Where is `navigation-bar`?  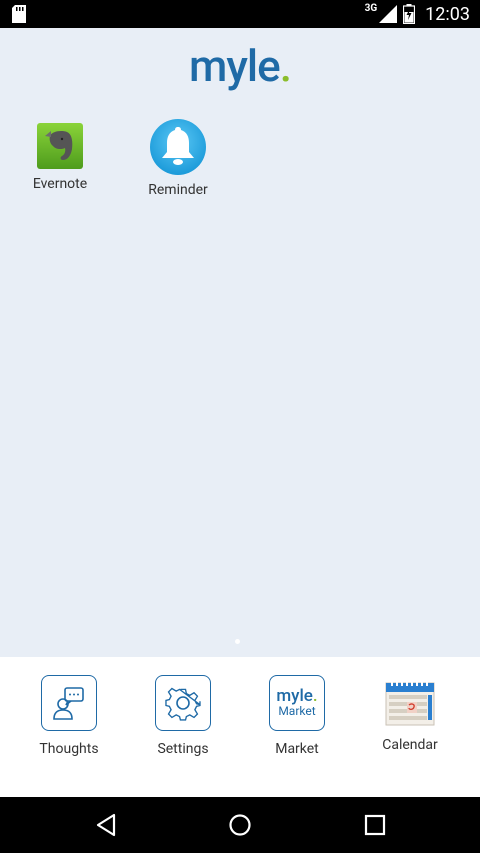 navigation-bar is located at coordinates (240, 825).